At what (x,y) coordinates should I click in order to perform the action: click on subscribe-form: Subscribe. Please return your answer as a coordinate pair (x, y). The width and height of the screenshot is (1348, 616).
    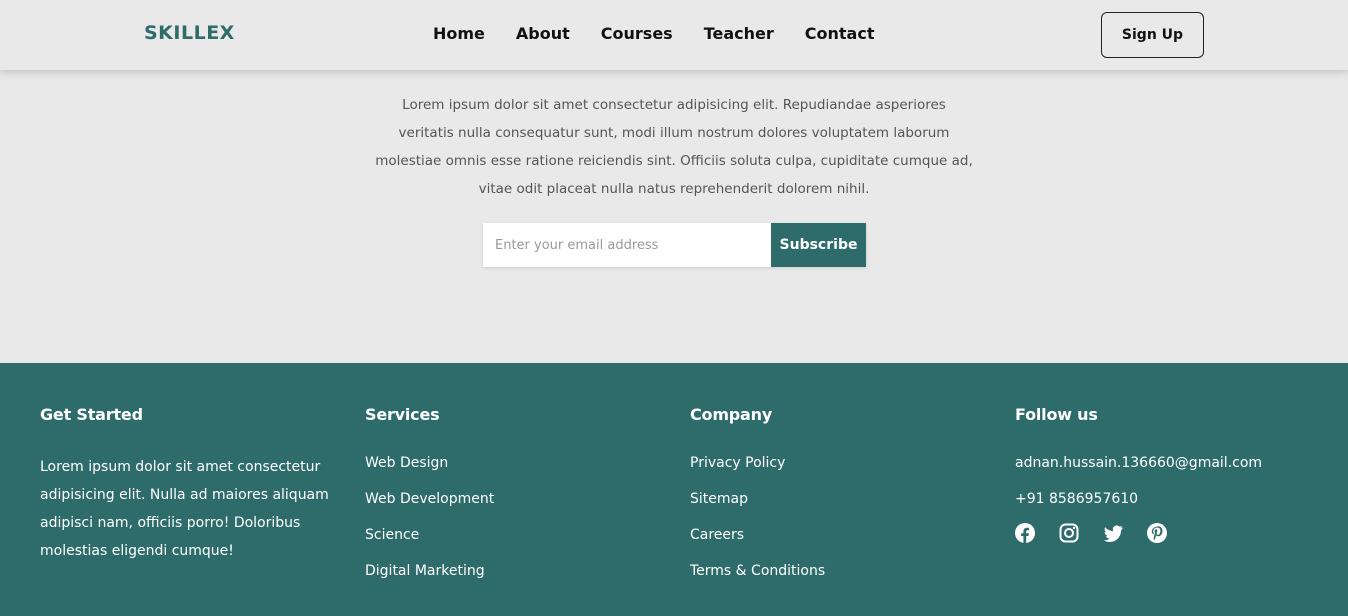
    Looking at the image, I should click on (674, 245).